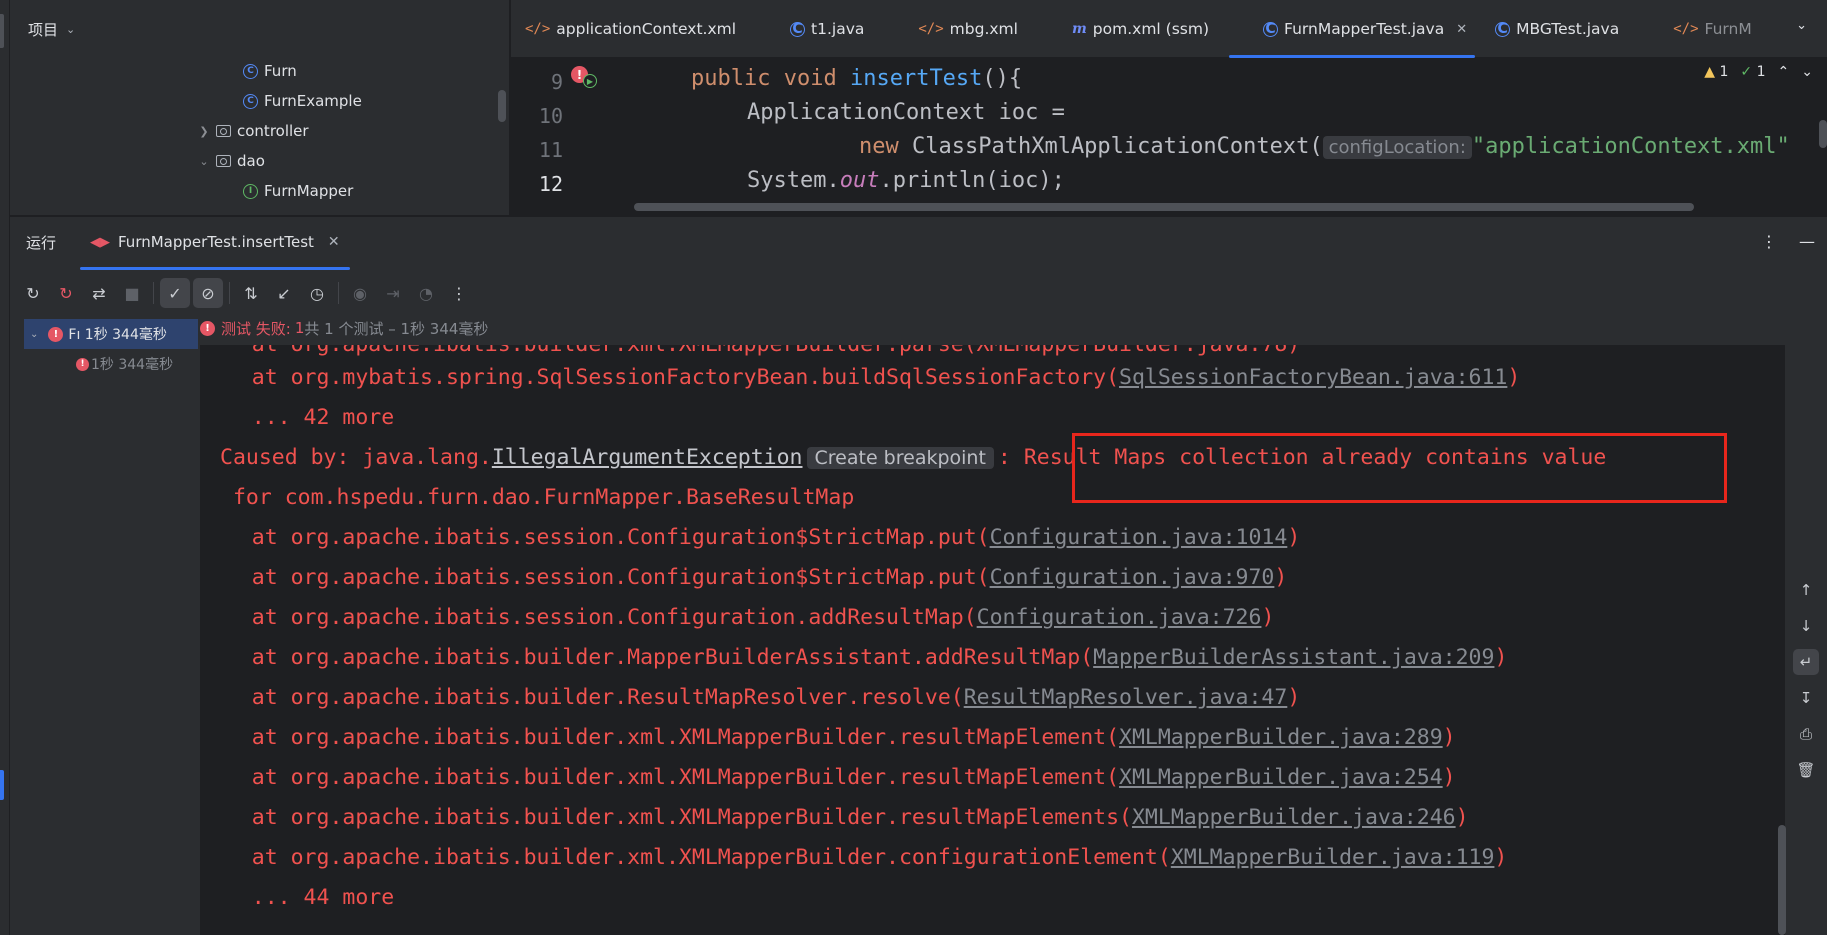  What do you see at coordinates (1313, 377) in the screenshot?
I see `source-link: SqlSessionFactoryBean.java:611` at bounding box center [1313, 377].